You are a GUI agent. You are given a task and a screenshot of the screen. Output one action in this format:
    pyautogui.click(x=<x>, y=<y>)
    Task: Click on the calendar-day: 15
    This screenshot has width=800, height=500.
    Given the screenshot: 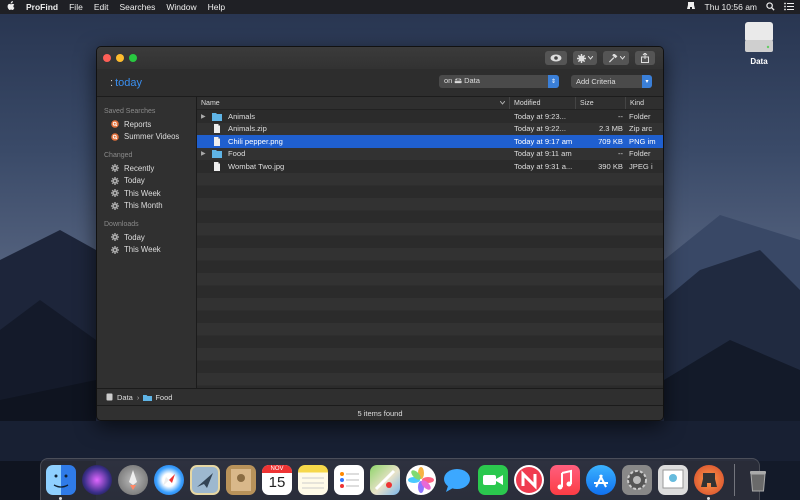 What is the action you would take?
    pyautogui.click(x=277, y=482)
    